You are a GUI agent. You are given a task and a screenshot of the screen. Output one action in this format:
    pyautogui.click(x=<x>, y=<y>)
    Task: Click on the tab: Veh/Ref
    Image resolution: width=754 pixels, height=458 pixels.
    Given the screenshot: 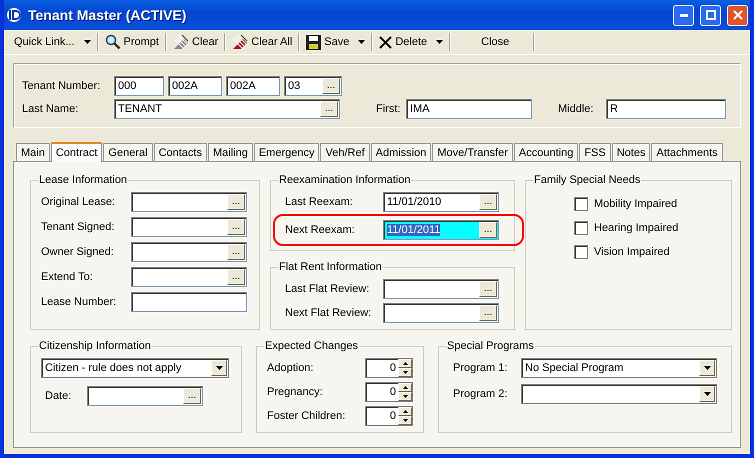 What is the action you would take?
    pyautogui.click(x=345, y=152)
    